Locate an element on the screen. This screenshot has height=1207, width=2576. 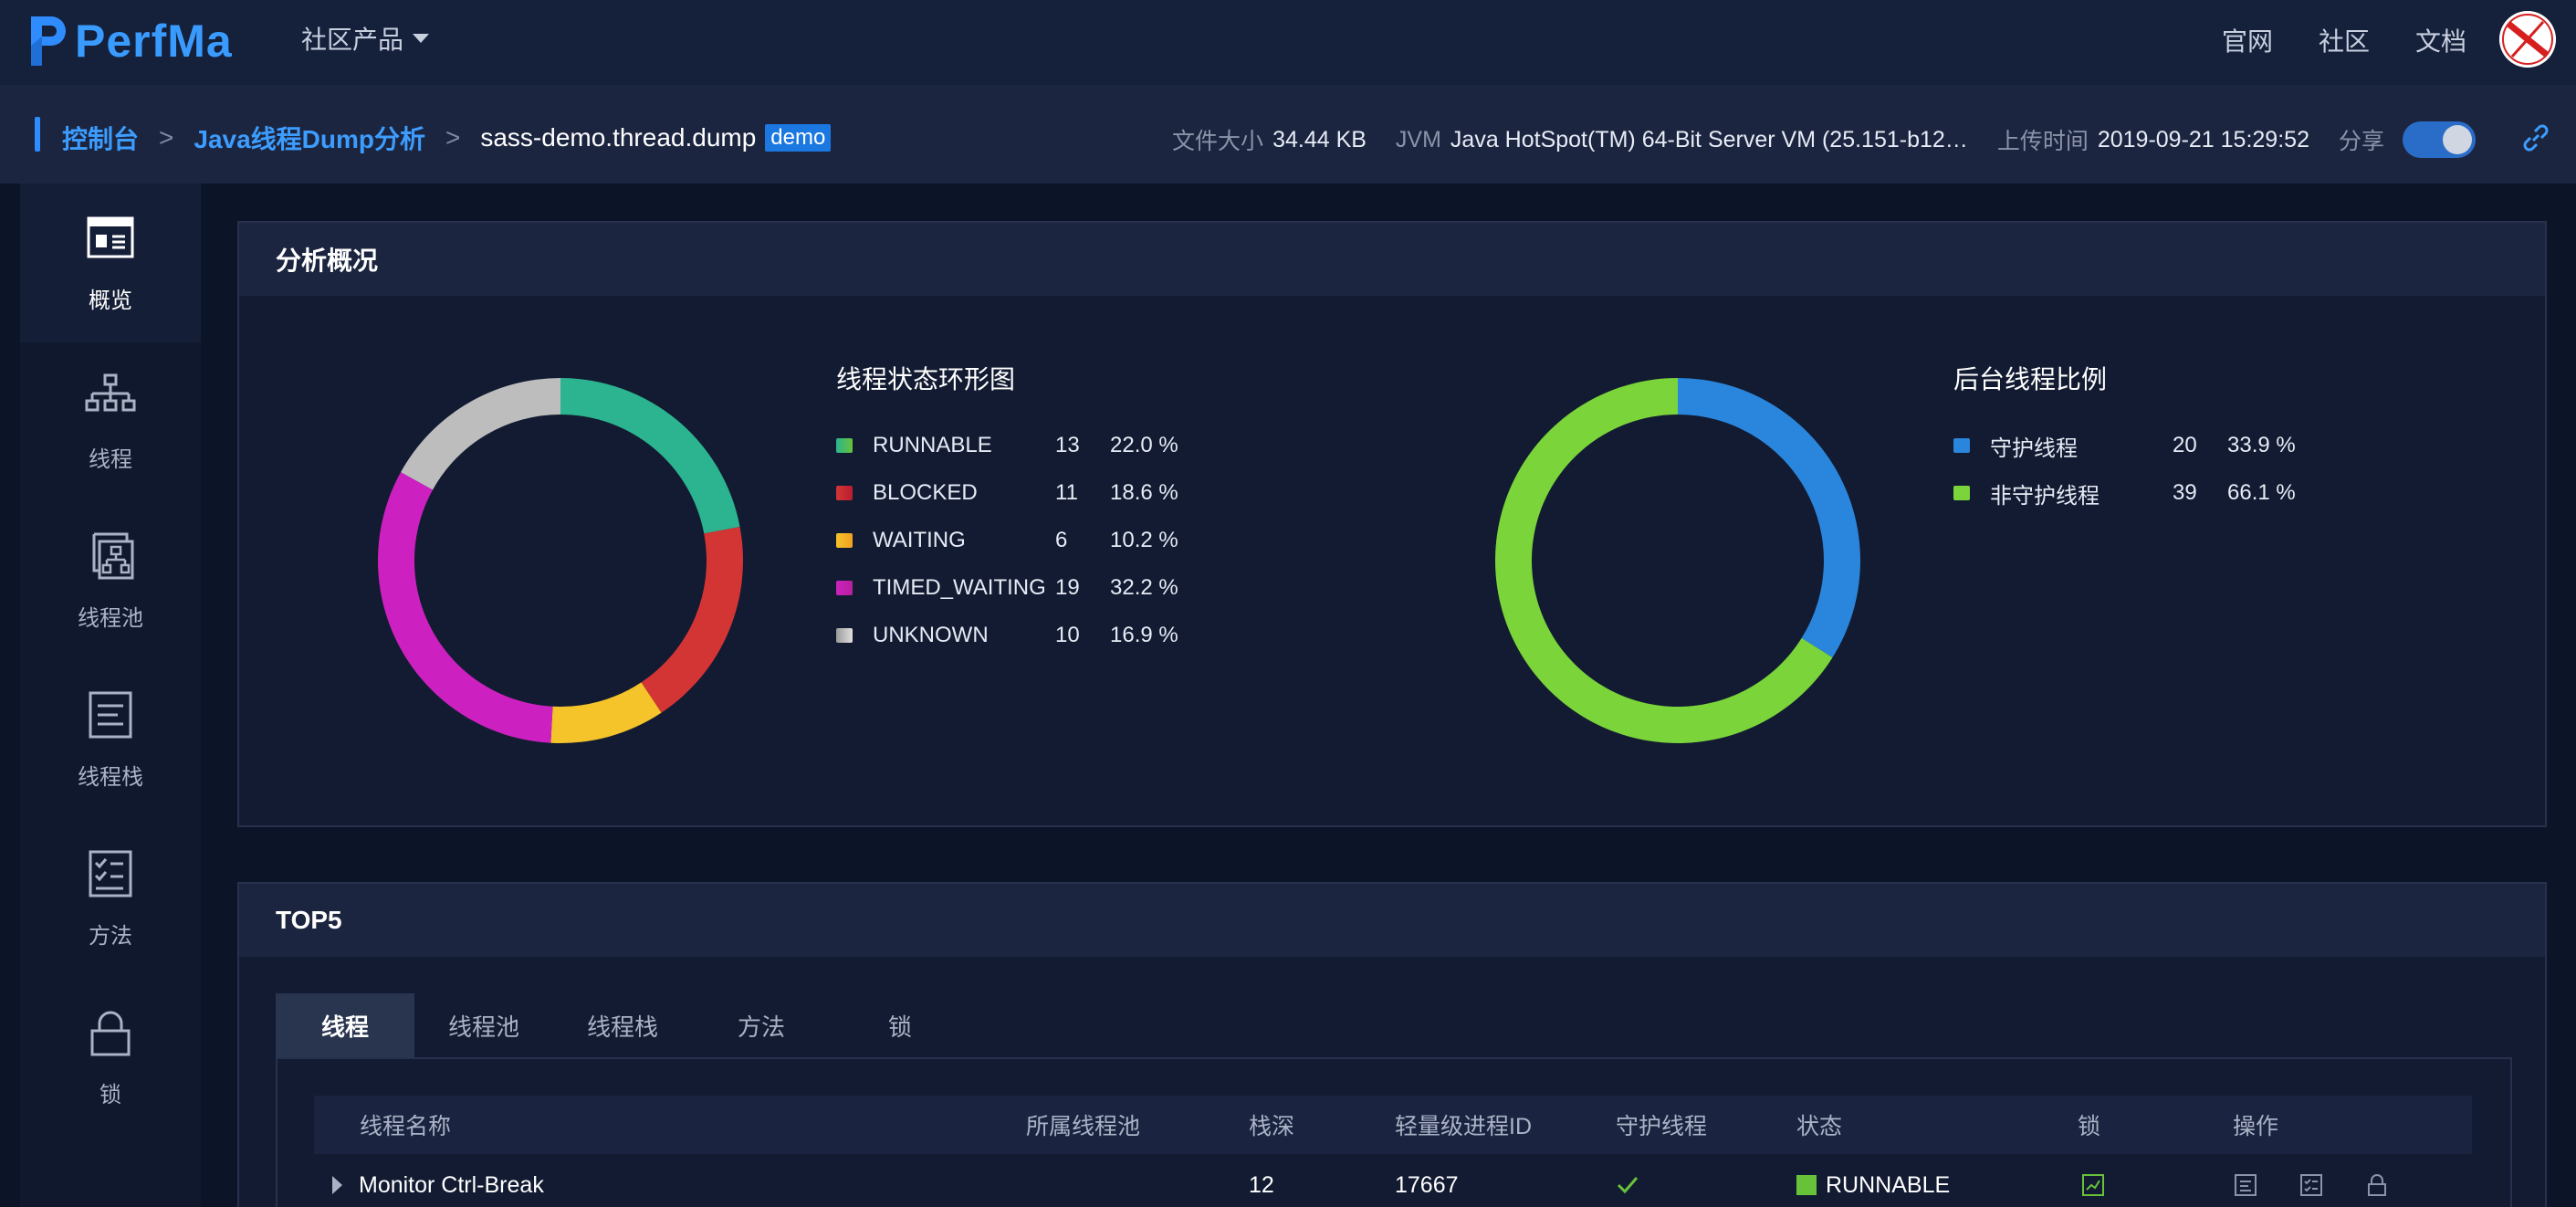
upload-time-value: 2019-09-21 15:29:52 is located at coordinates (2203, 139).